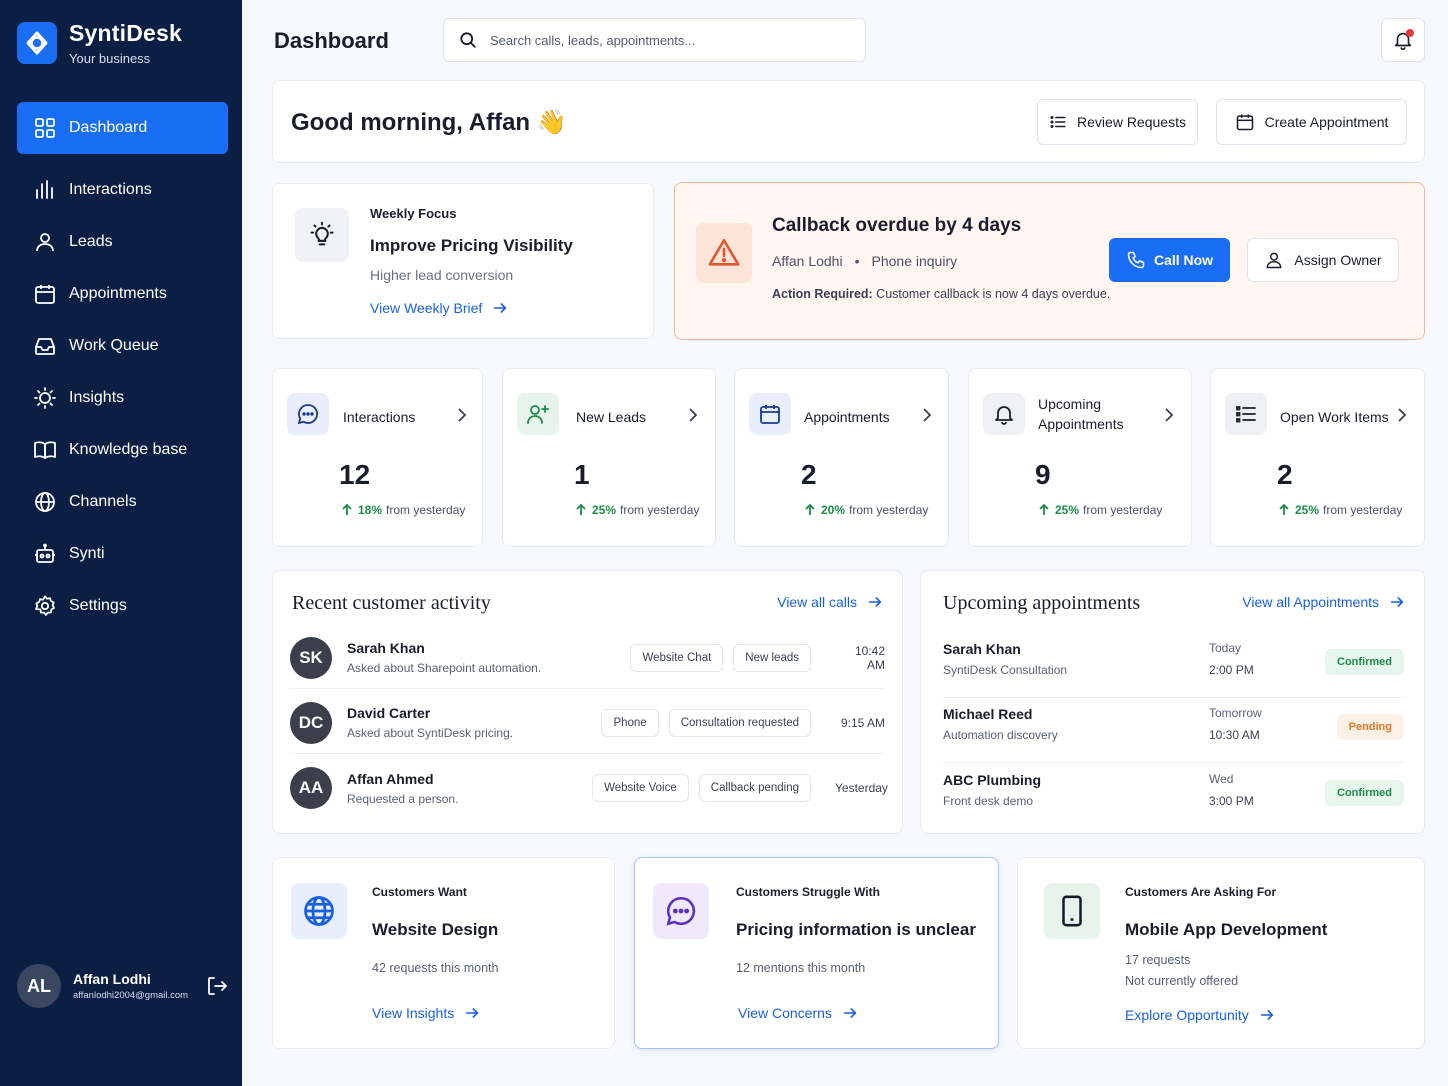 Image resolution: width=1448 pixels, height=1086 pixels. Describe the element at coordinates (681, 911) in the screenshot. I see `chat-icon` at that location.